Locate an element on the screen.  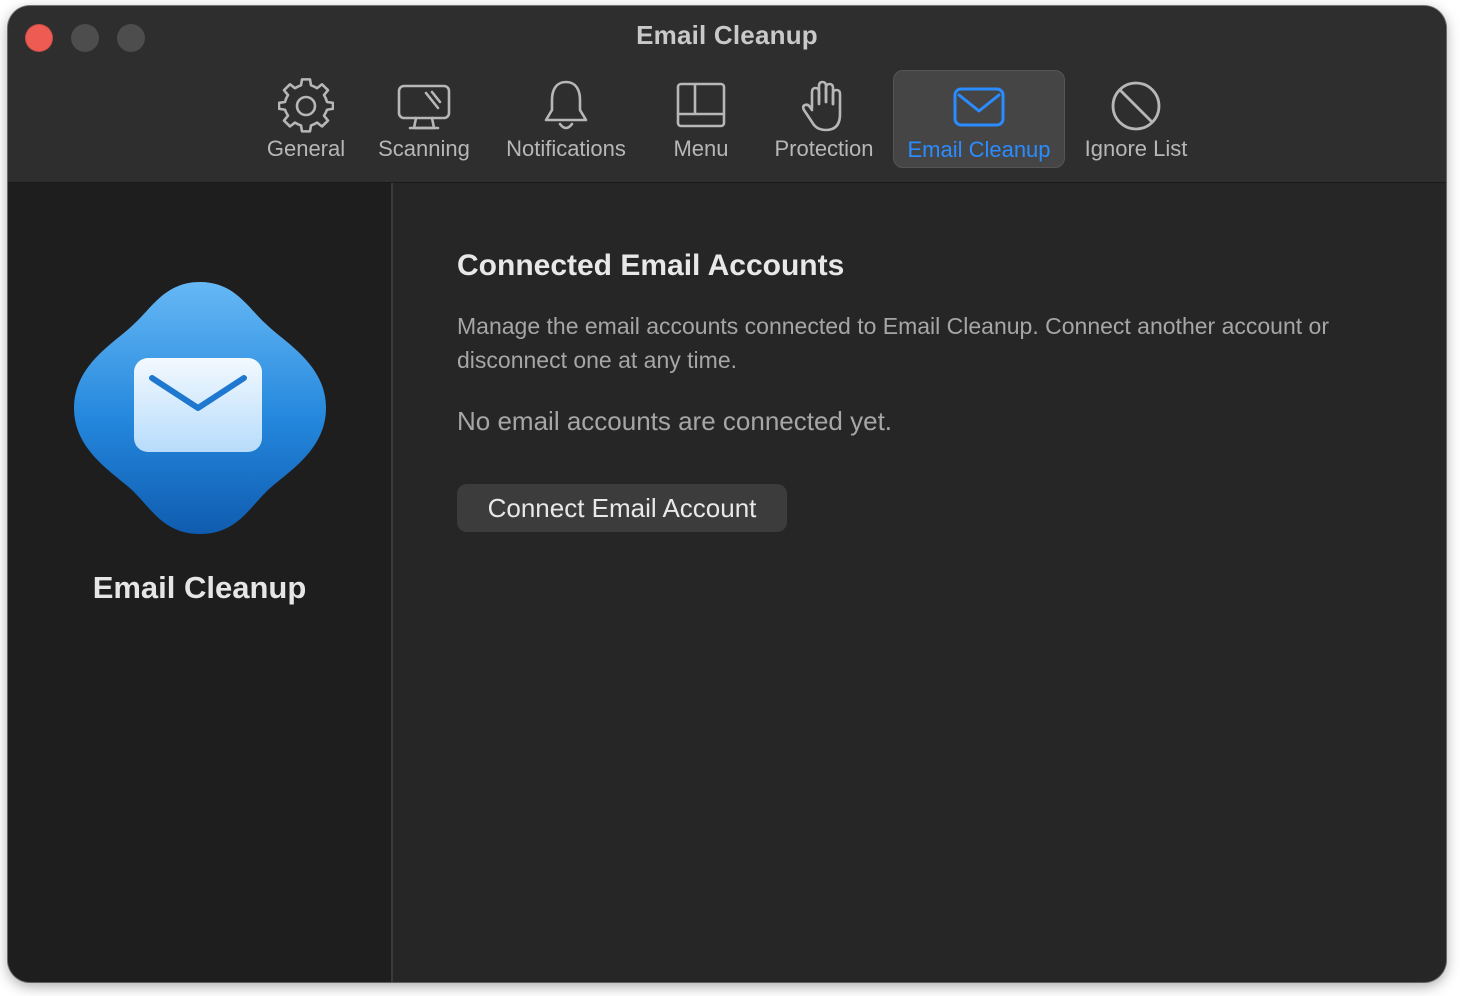
tab-label: Ignore List is located at coordinates (1136, 148).